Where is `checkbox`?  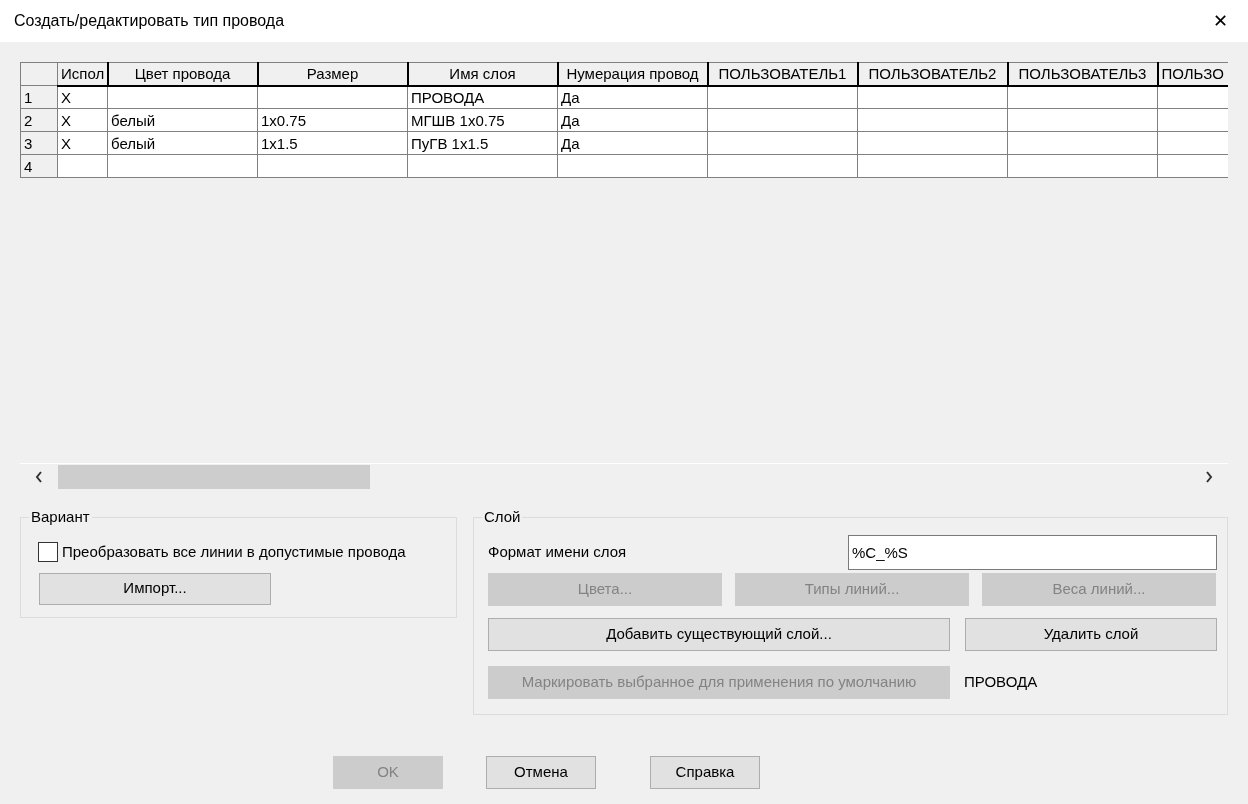
checkbox is located at coordinates (48, 552).